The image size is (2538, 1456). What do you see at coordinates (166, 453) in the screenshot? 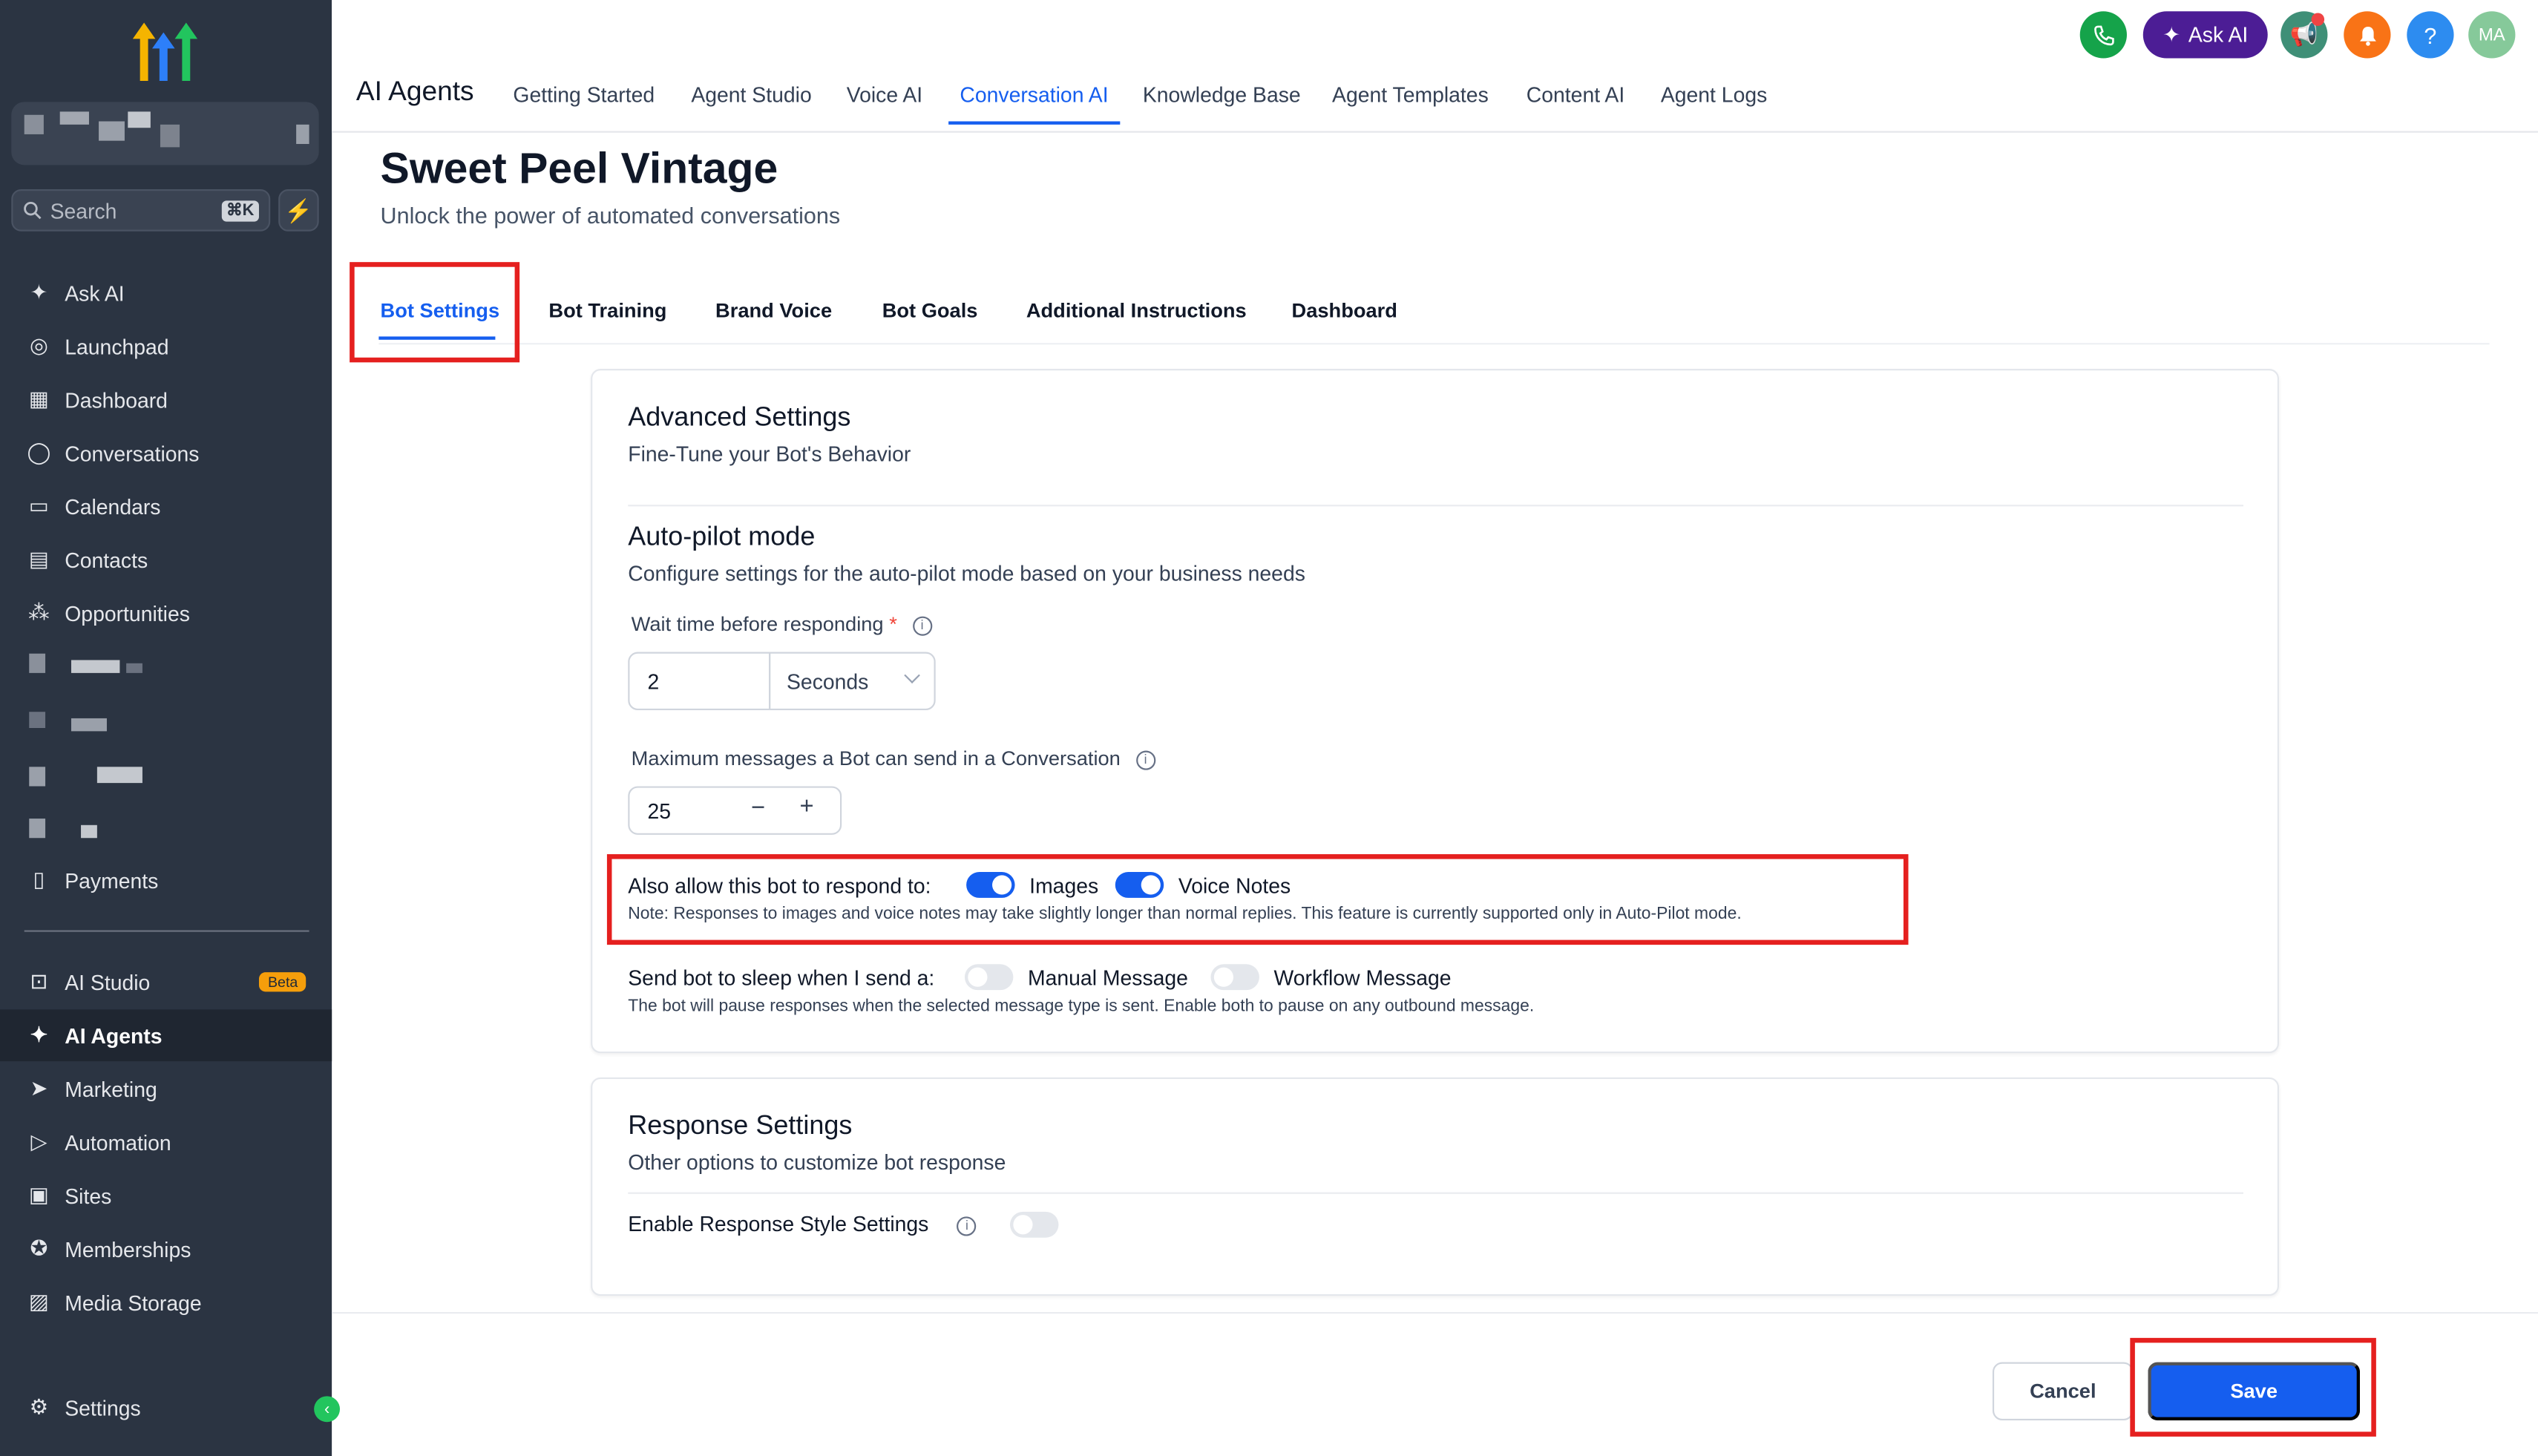
I see `sidebar-item-conversations: ◯ Conversations` at bounding box center [166, 453].